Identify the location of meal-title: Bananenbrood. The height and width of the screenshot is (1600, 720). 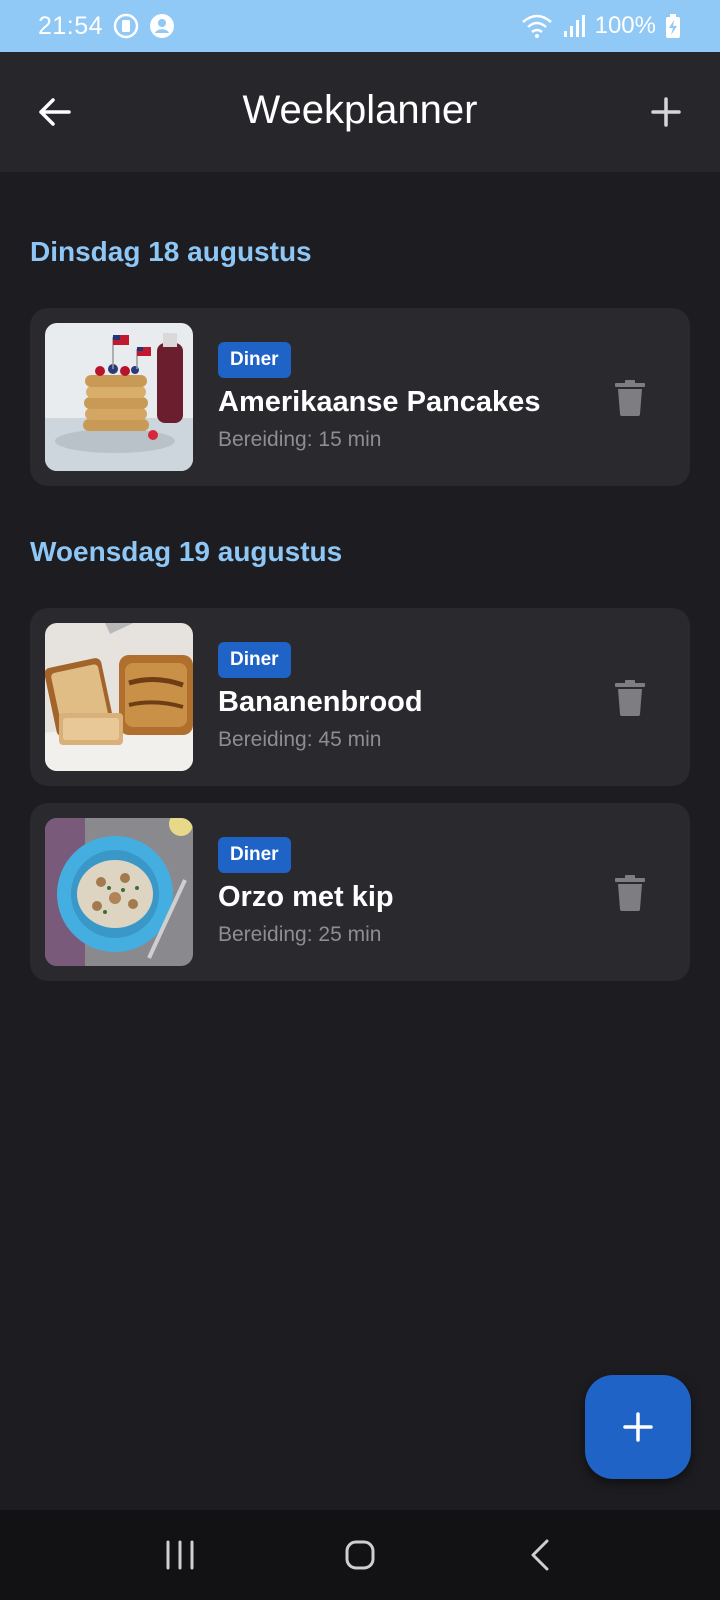
(320, 702).